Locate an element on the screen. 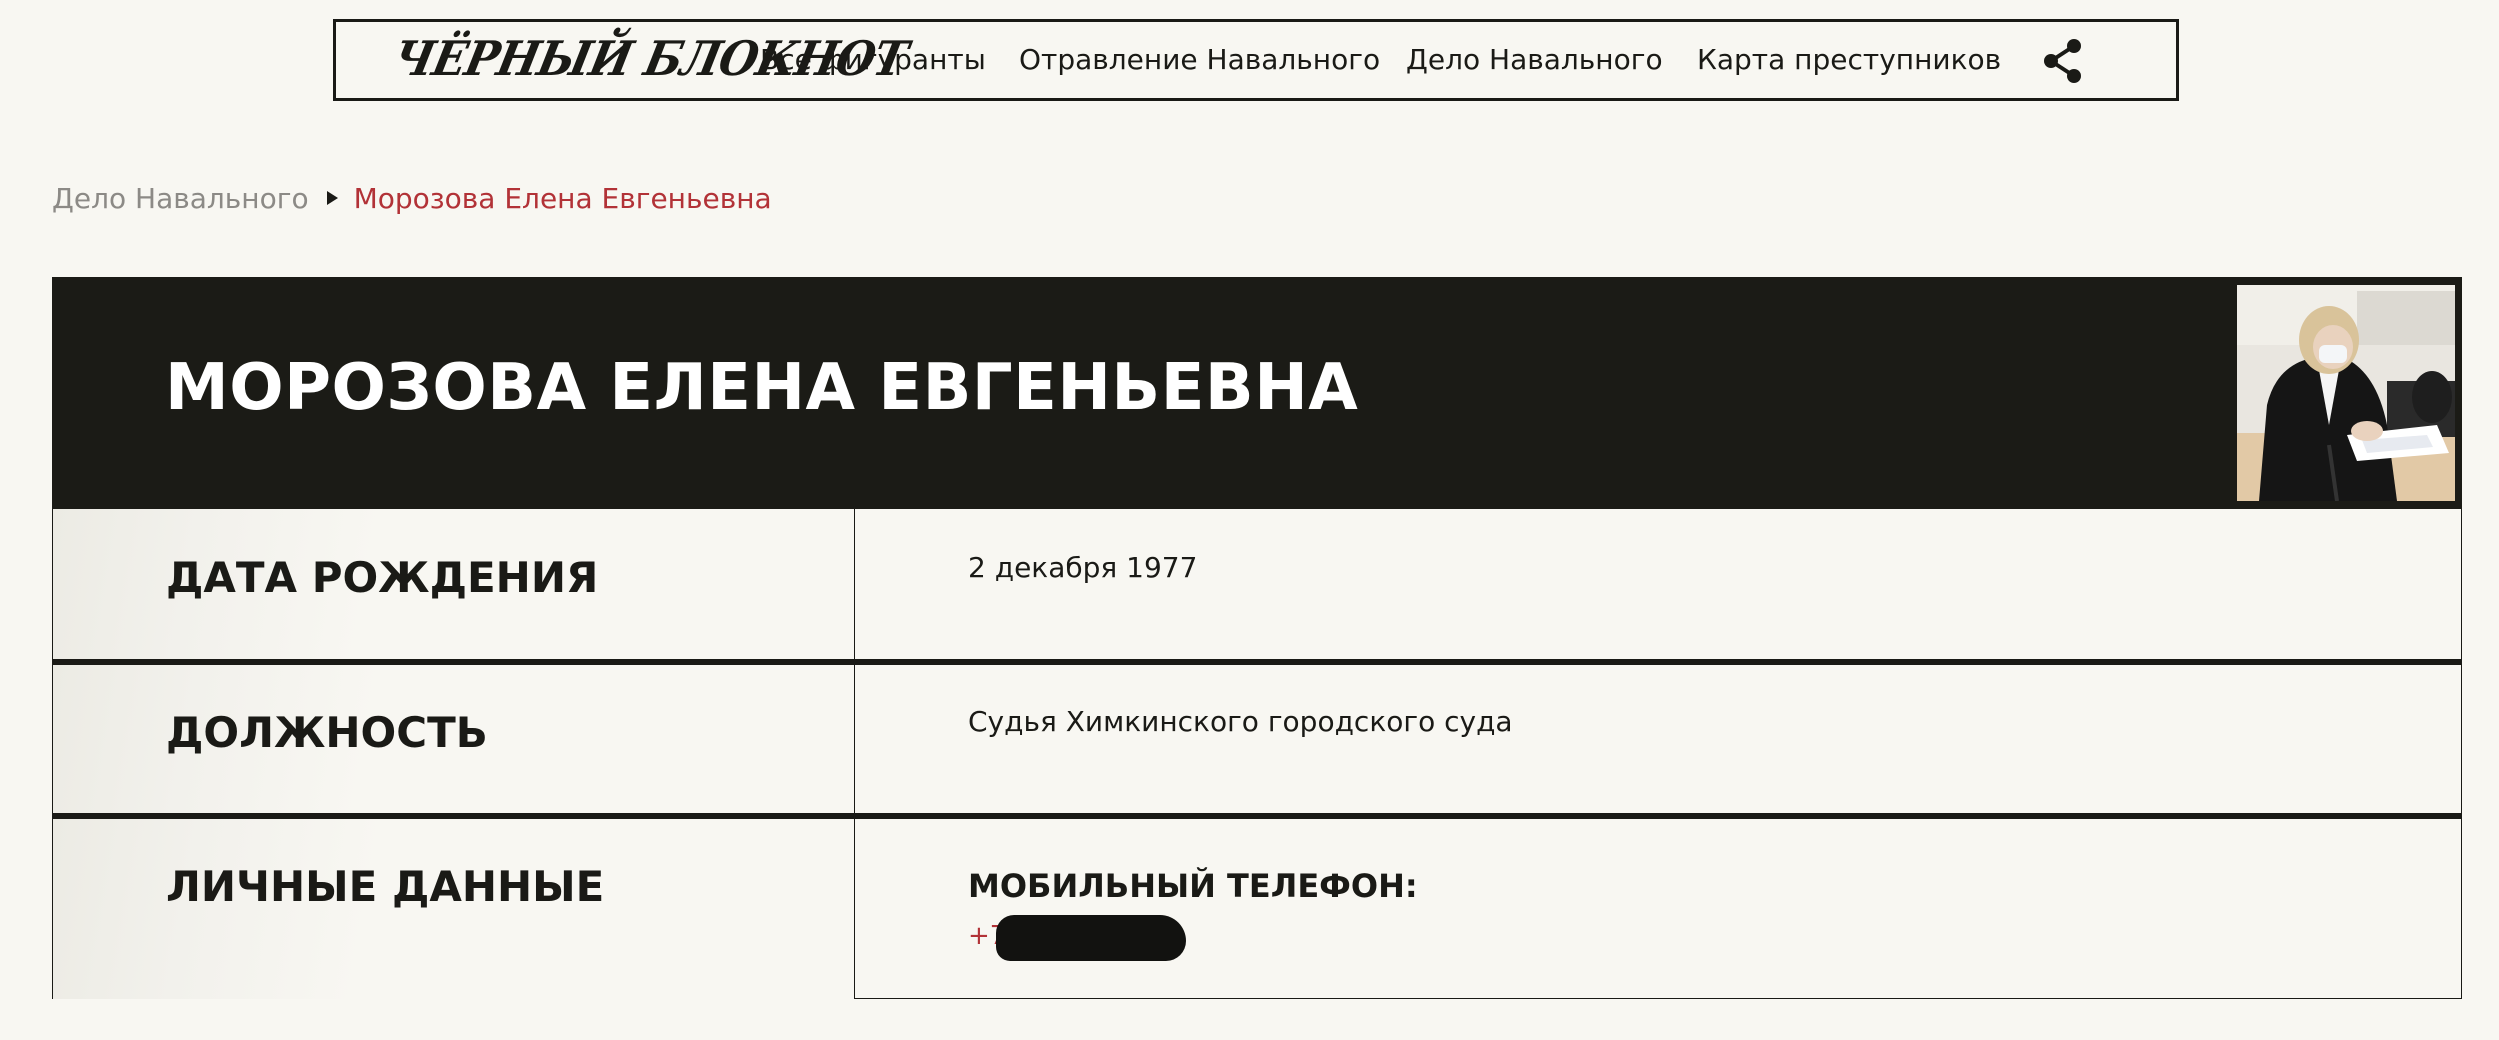  phone-redaction-mark is located at coordinates (1091, 938).